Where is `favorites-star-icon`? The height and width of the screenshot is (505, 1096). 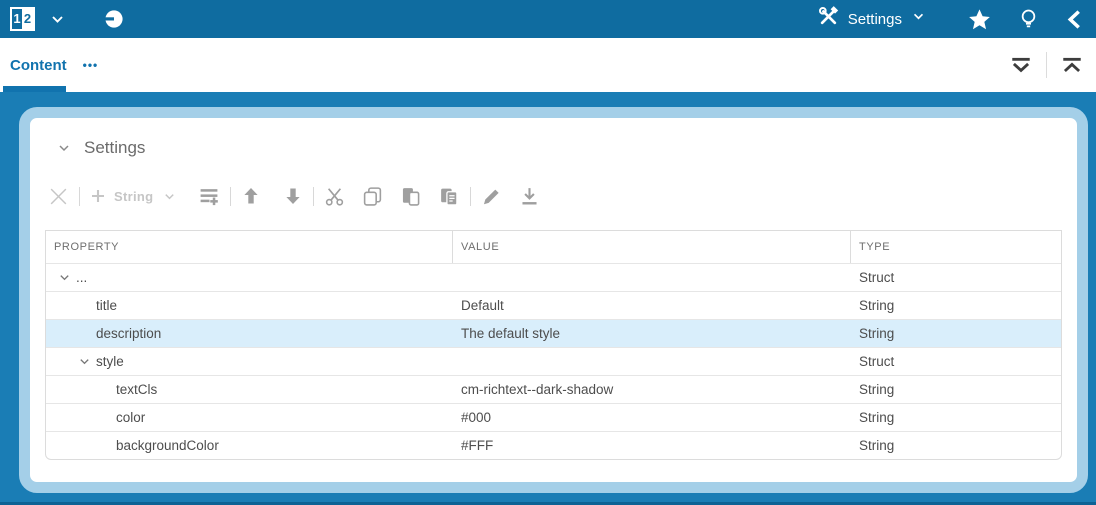
favorites-star-icon is located at coordinates (979, 19).